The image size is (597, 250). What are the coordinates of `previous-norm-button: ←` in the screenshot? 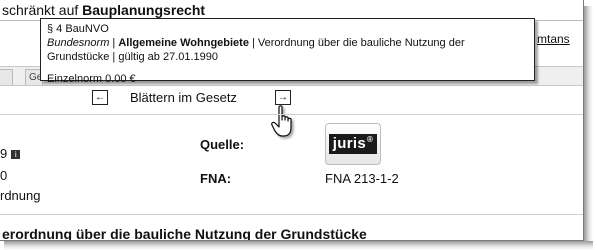 It's located at (100, 97).